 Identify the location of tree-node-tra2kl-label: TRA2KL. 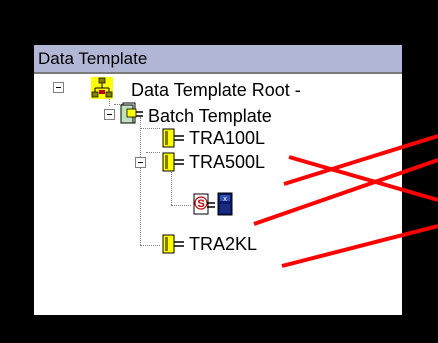
(223, 244).